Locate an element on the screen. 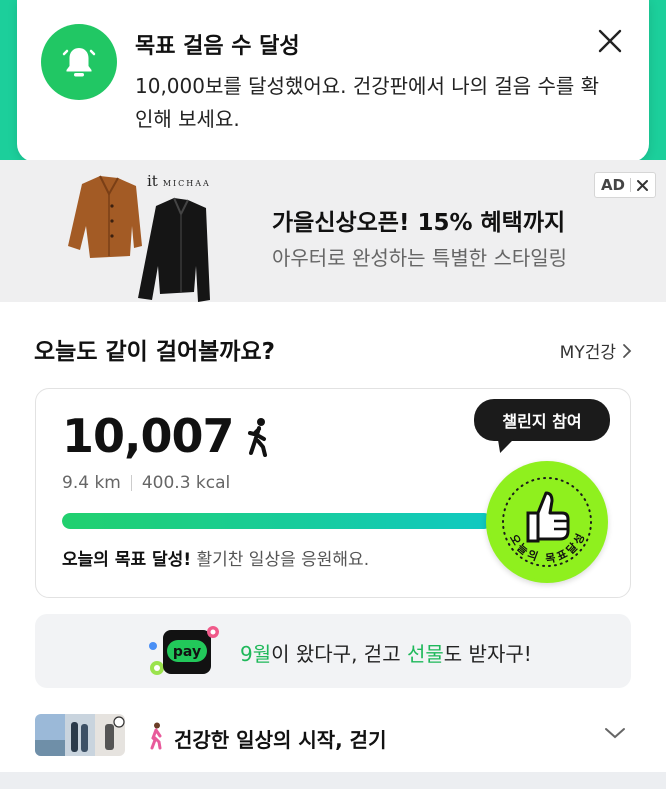 This screenshot has width=666, height=789. walking-content-row: 건강한 일상의 시작, 걷기 is located at coordinates (333, 737).